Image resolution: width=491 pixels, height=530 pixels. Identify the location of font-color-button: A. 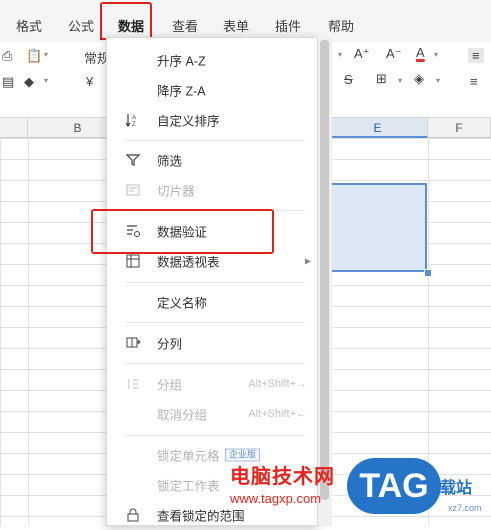
(420, 52).